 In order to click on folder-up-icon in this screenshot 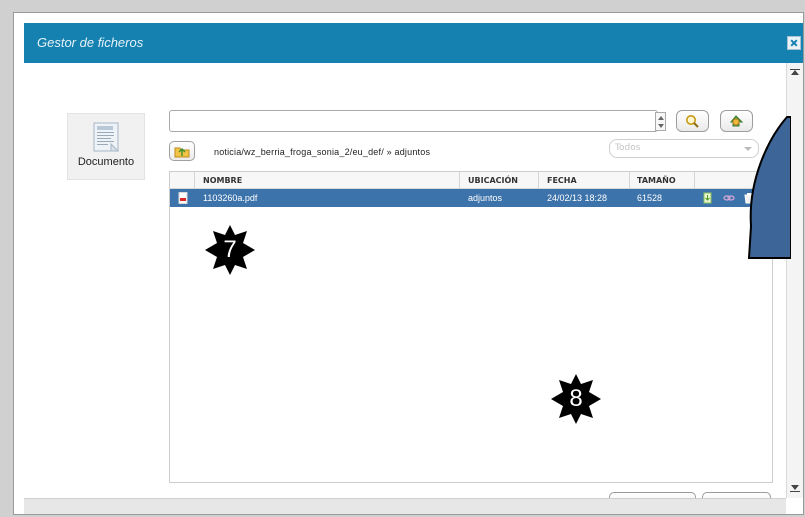, I will do `click(182, 152)`.